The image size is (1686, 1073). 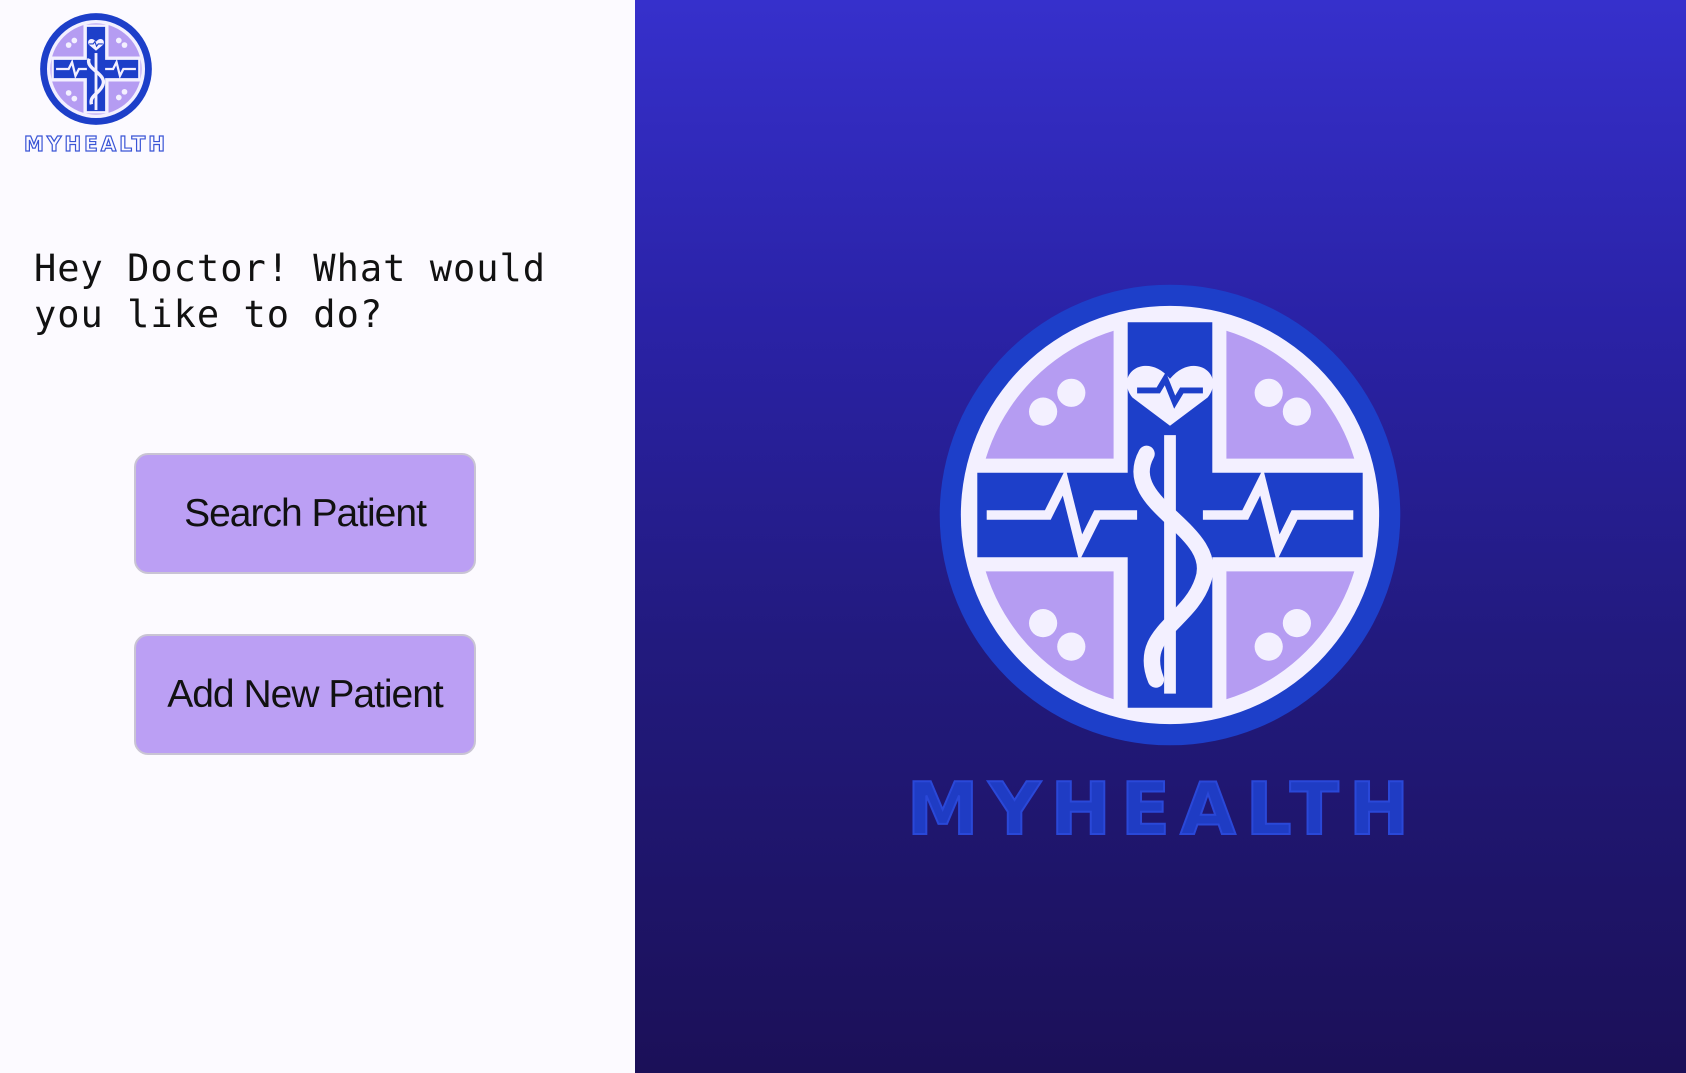 I want to click on brand-wordmark: MYHEALTH, so click(x=95, y=144).